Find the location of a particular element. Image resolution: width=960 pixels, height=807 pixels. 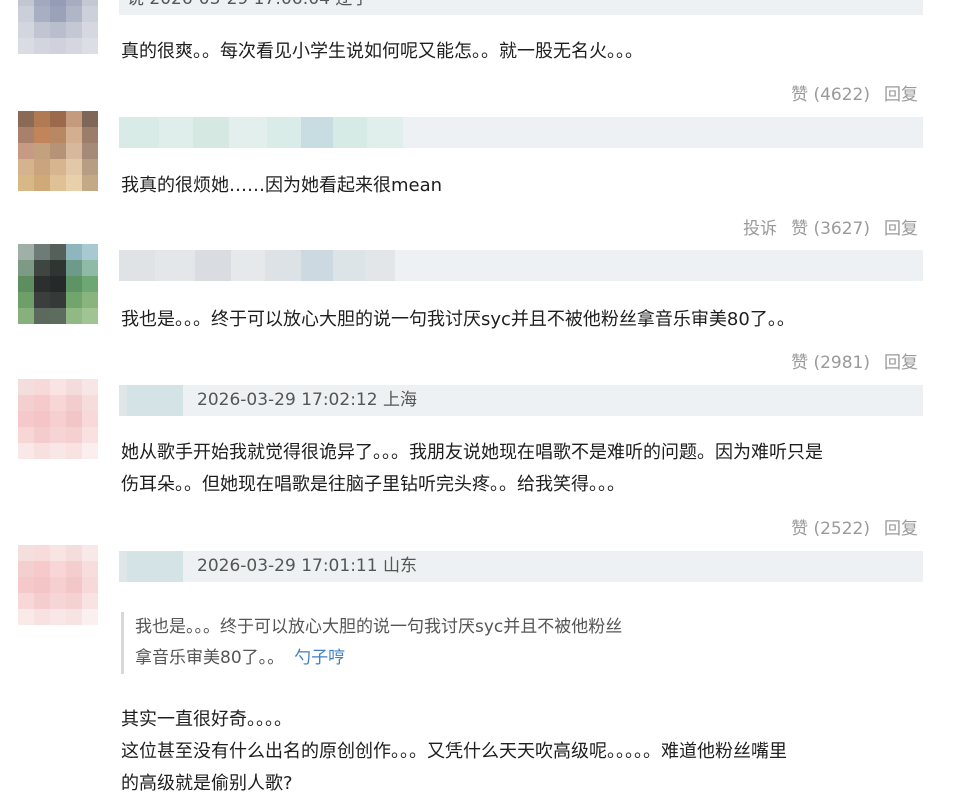

comment-line: 真的很爽。。每次看见小学生说如何呢又能怎。。就一股无名火。。。 is located at coordinates (382, 51).